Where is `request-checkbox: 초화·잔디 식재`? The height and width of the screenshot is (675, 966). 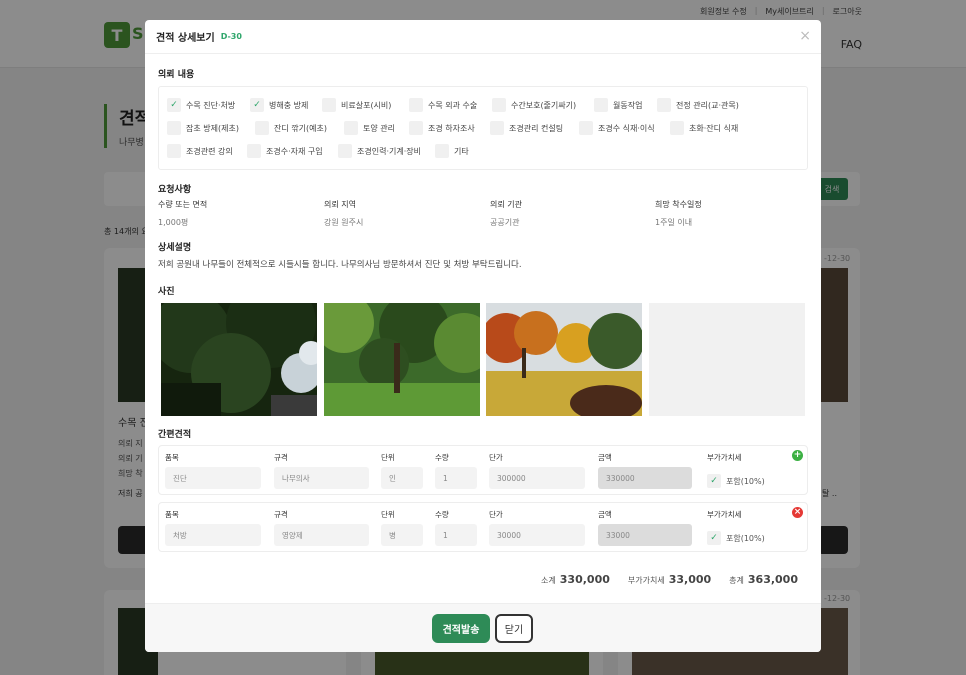 request-checkbox: 초화·잔디 식재 is located at coordinates (704, 128).